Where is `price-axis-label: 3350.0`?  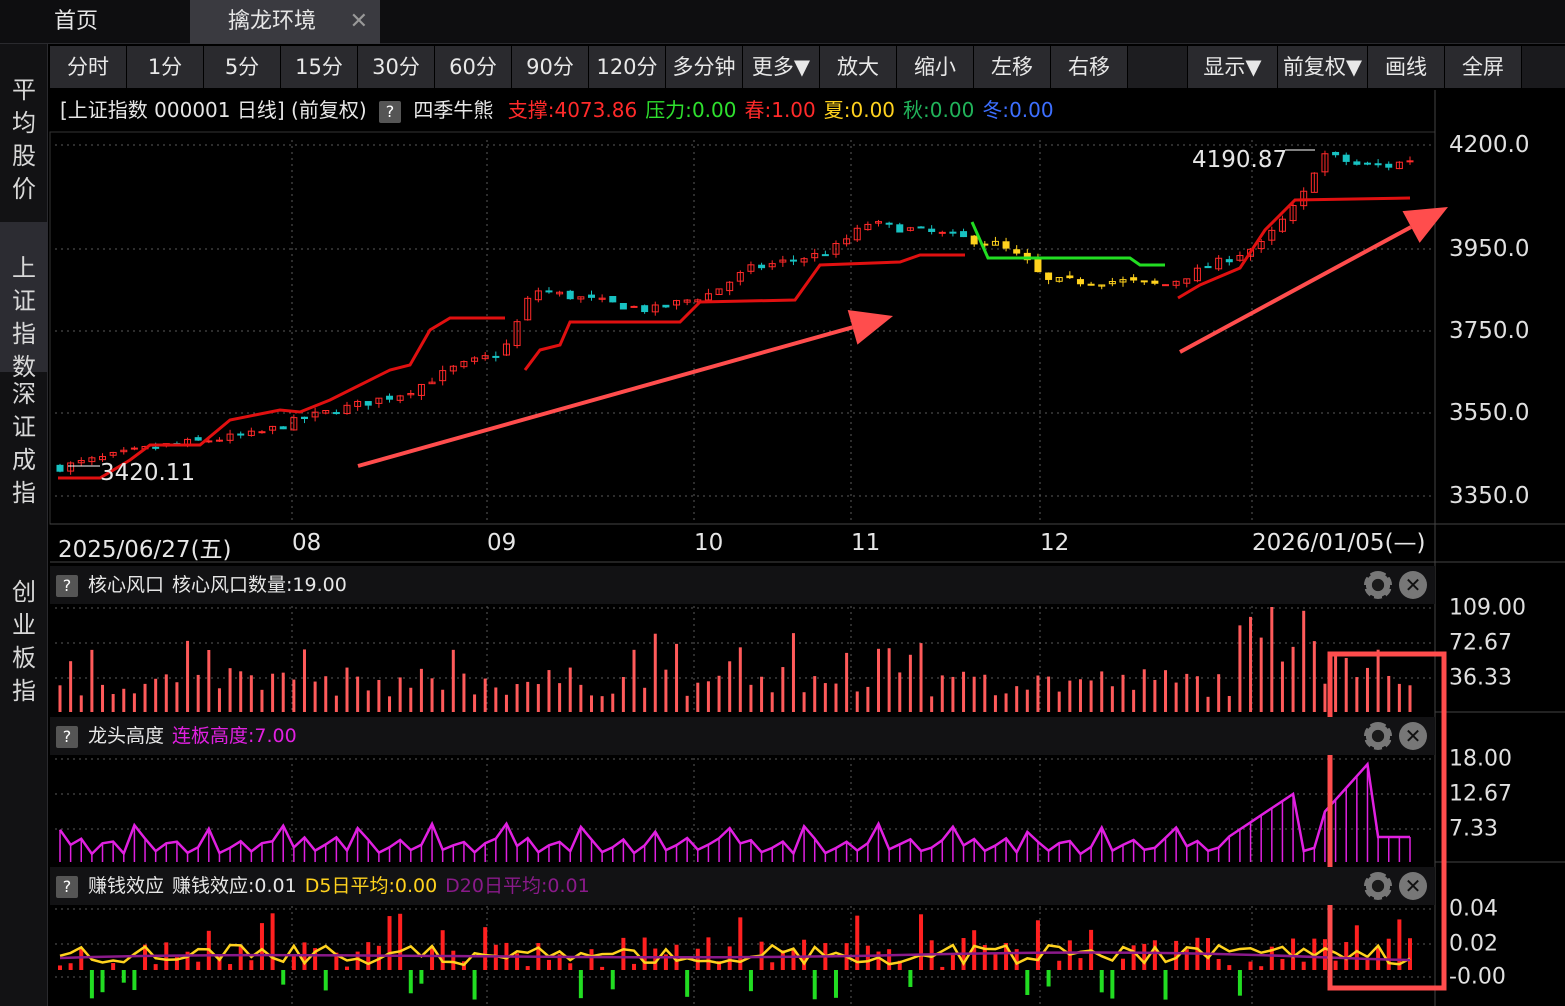 price-axis-label: 3350.0 is located at coordinates (1489, 496).